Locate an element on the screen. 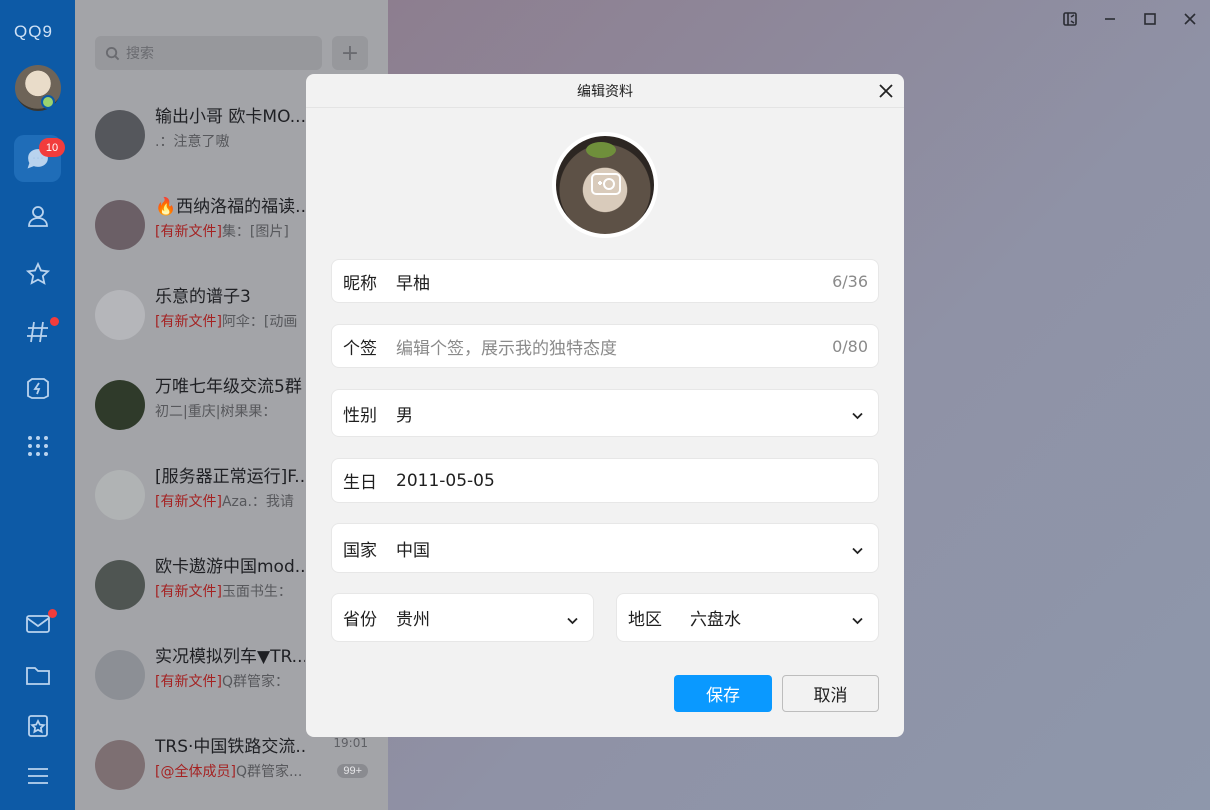 The width and height of the screenshot is (1210, 810). gender-label: 性别 is located at coordinates (360, 415).